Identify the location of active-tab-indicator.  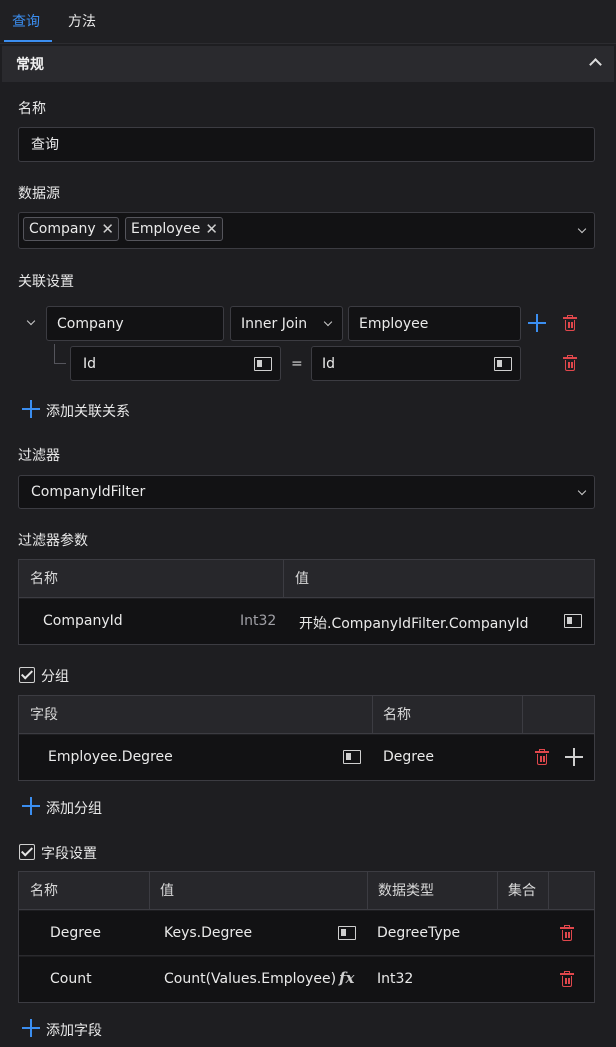
(28, 41).